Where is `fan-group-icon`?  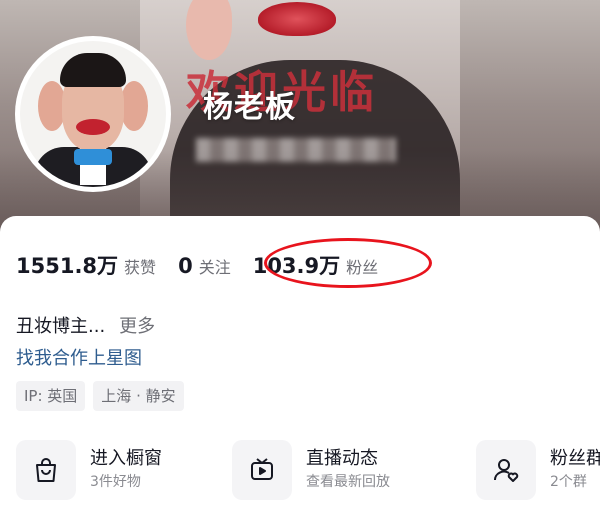 fan-group-icon is located at coordinates (506, 470).